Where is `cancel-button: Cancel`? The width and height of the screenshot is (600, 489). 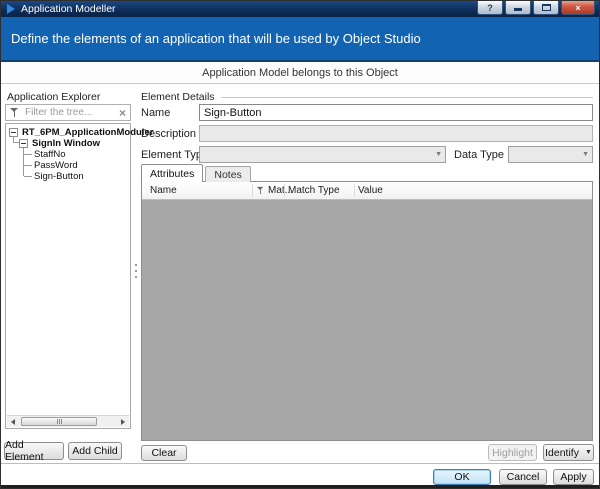
cancel-button: Cancel is located at coordinates (523, 477).